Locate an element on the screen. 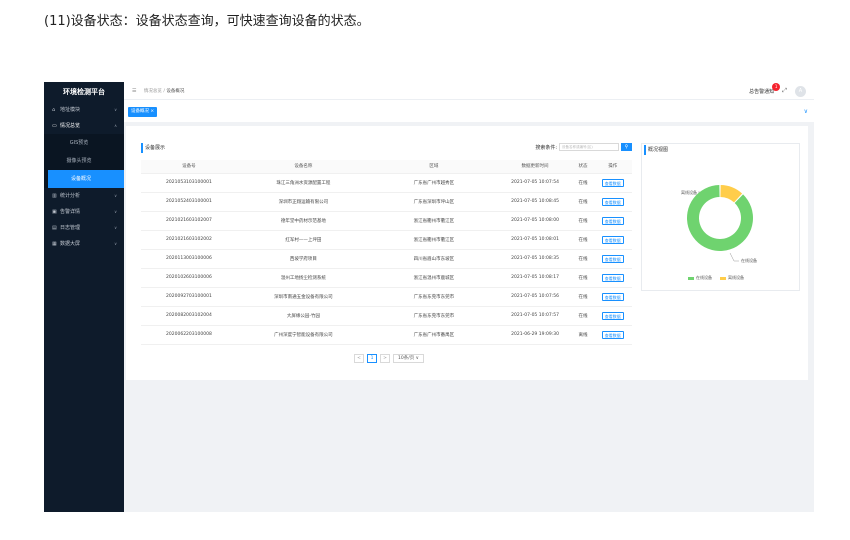 The width and height of the screenshot is (850, 540). cell-status: 离线 is located at coordinates (583, 335).